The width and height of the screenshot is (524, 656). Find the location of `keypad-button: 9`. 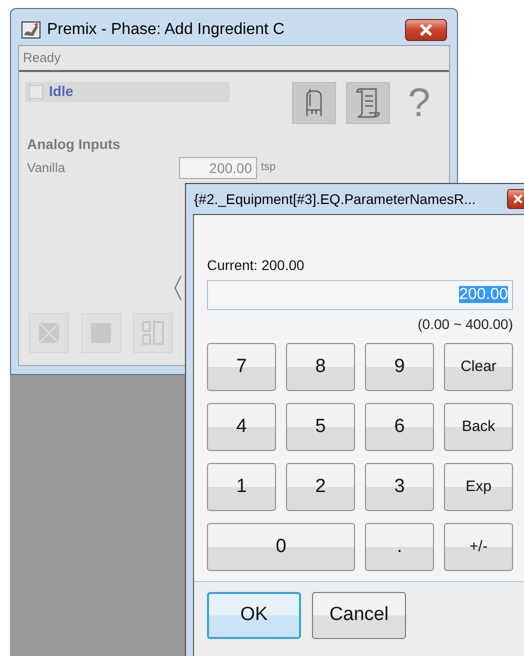

keypad-button: 9 is located at coordinates (399, 367).